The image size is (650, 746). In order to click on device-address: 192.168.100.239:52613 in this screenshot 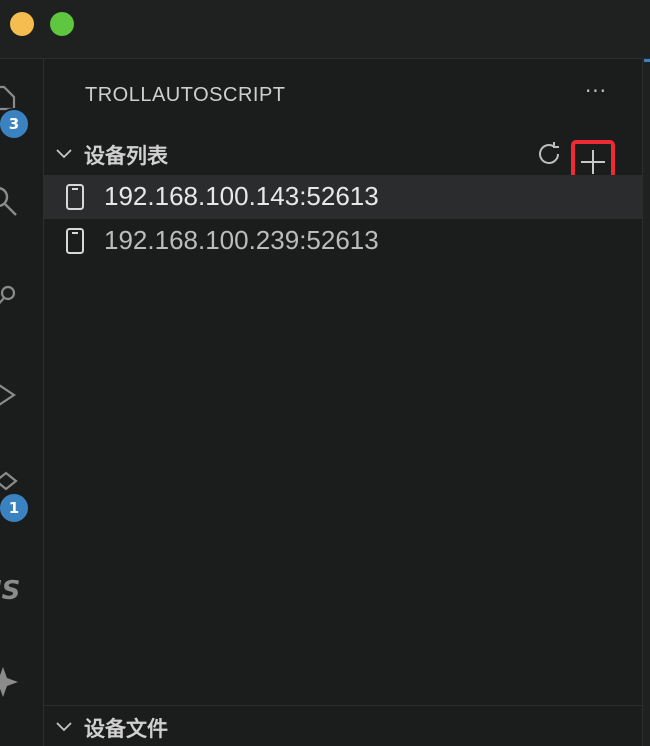, I will do `click(241, 240)`.